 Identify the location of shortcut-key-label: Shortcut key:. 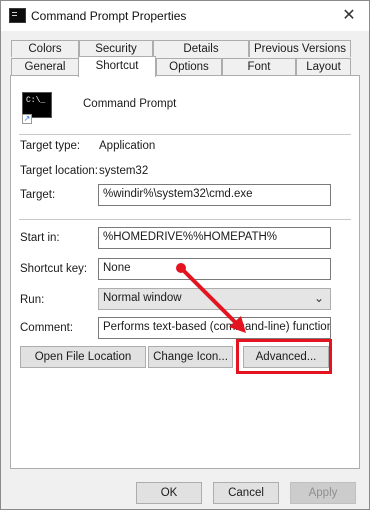
(54, 269).